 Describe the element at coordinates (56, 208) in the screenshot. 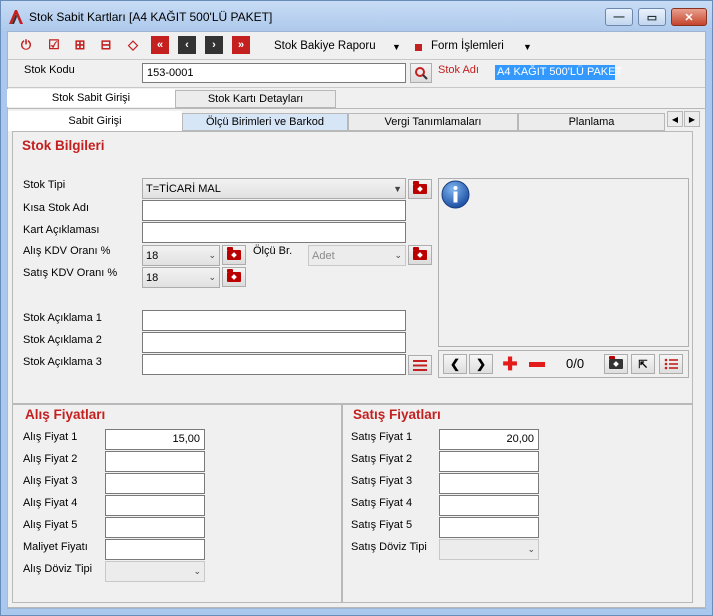

I see `short-name-label: Kısa Stok Adı` at that location.